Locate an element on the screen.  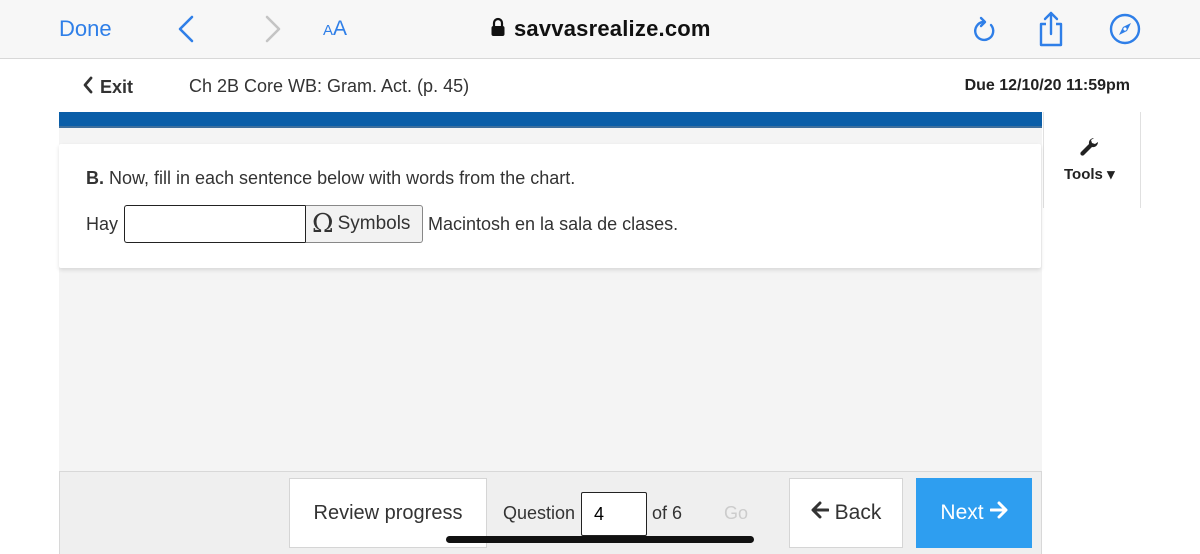
text-size-button: AA is located at coordinates (335, 29).